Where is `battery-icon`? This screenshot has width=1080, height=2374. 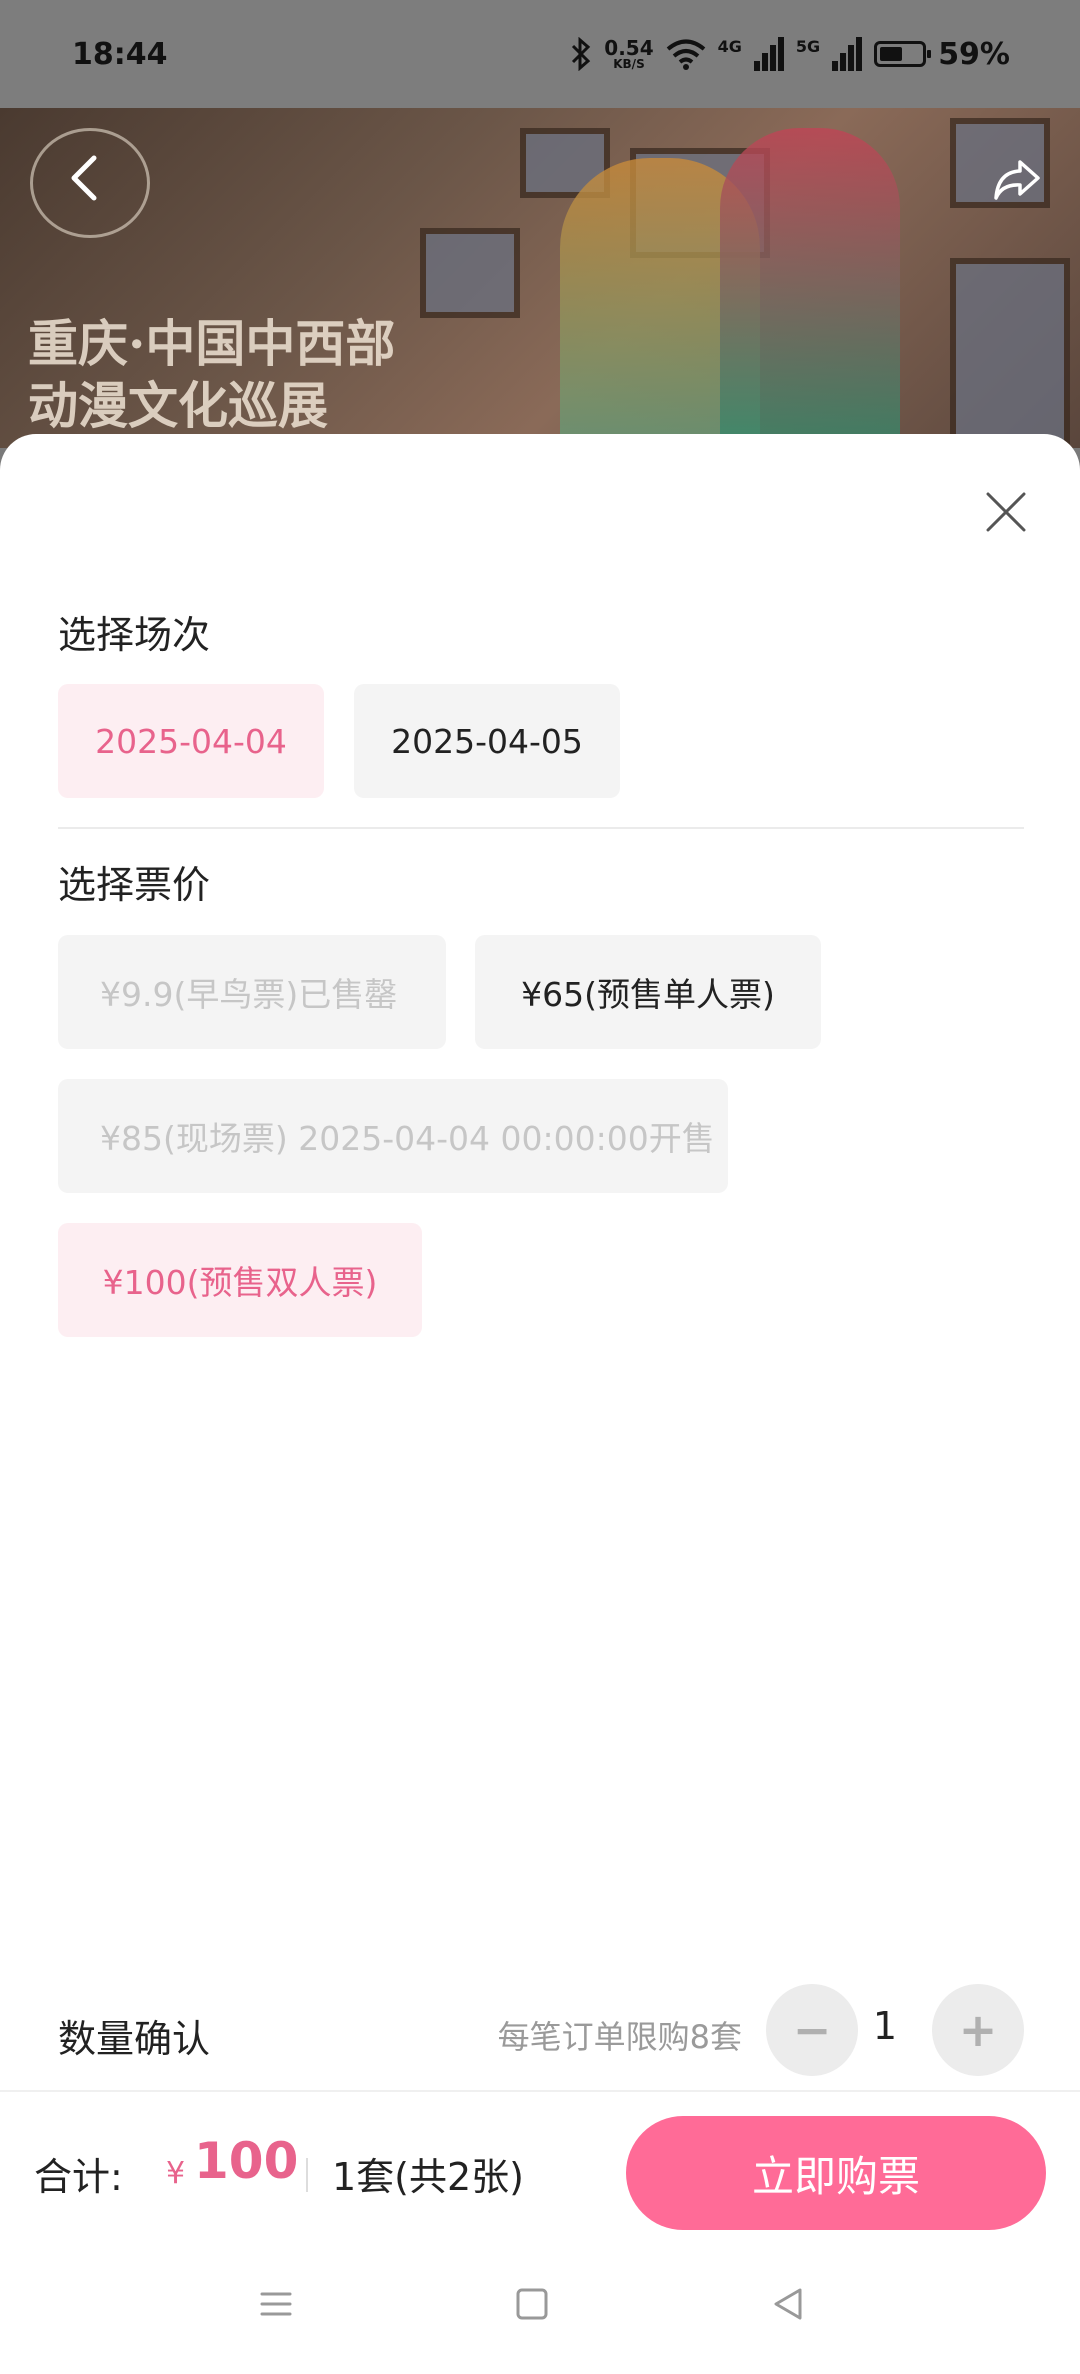 battery-icon is located at coordinates (903, 54).